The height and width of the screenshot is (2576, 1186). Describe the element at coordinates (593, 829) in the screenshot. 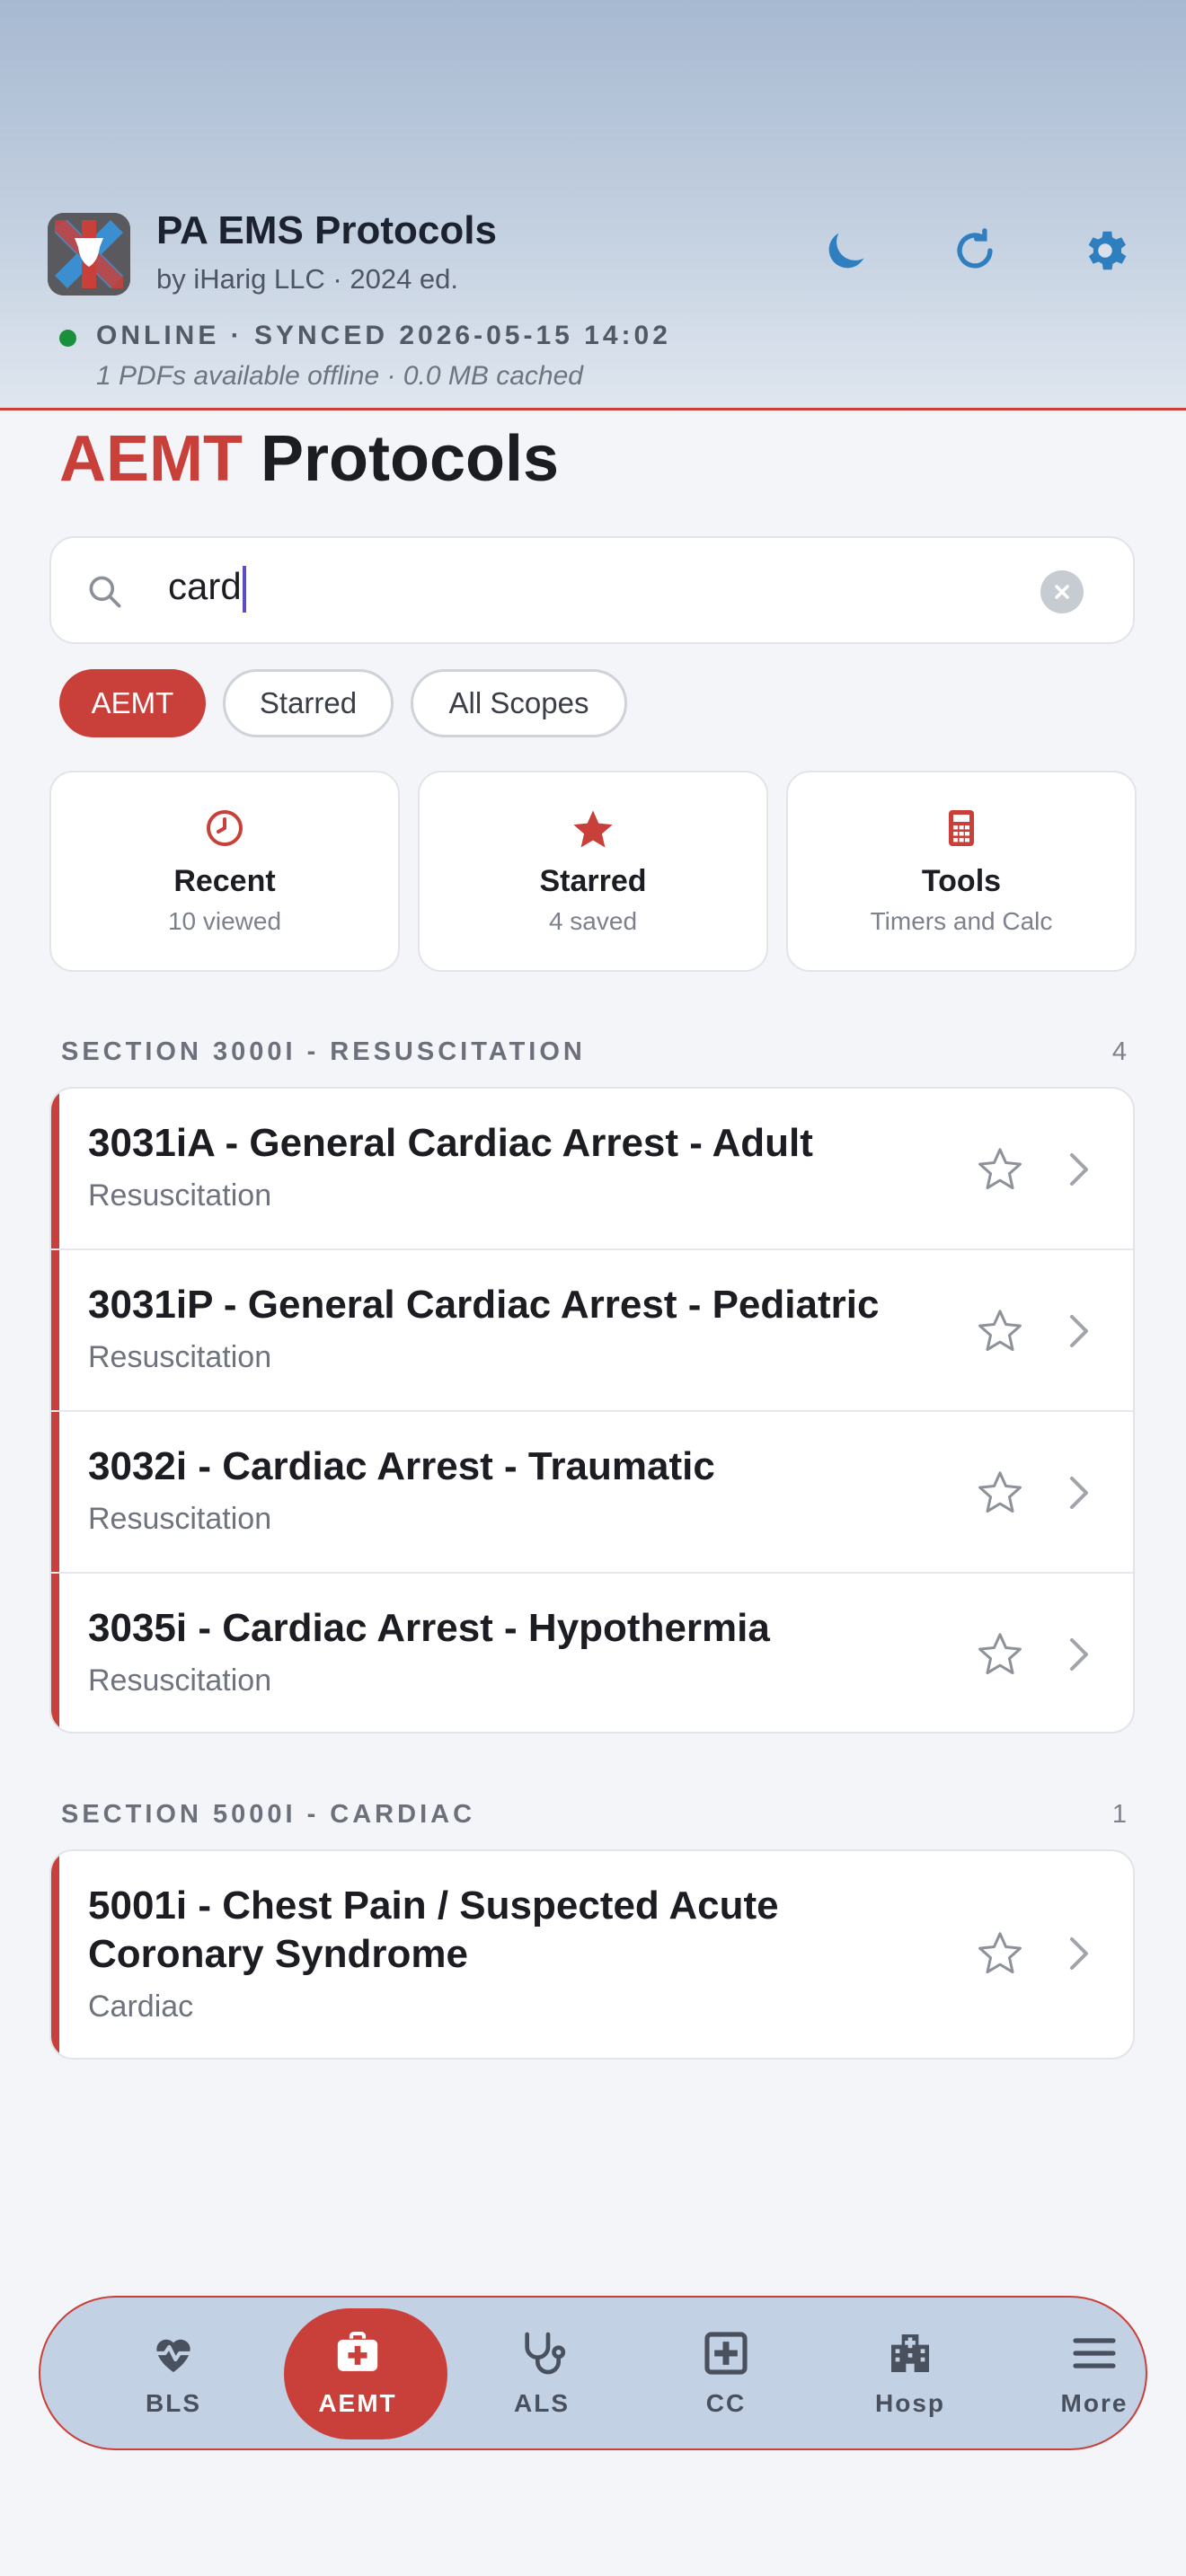

I see `star-icon` at that location.